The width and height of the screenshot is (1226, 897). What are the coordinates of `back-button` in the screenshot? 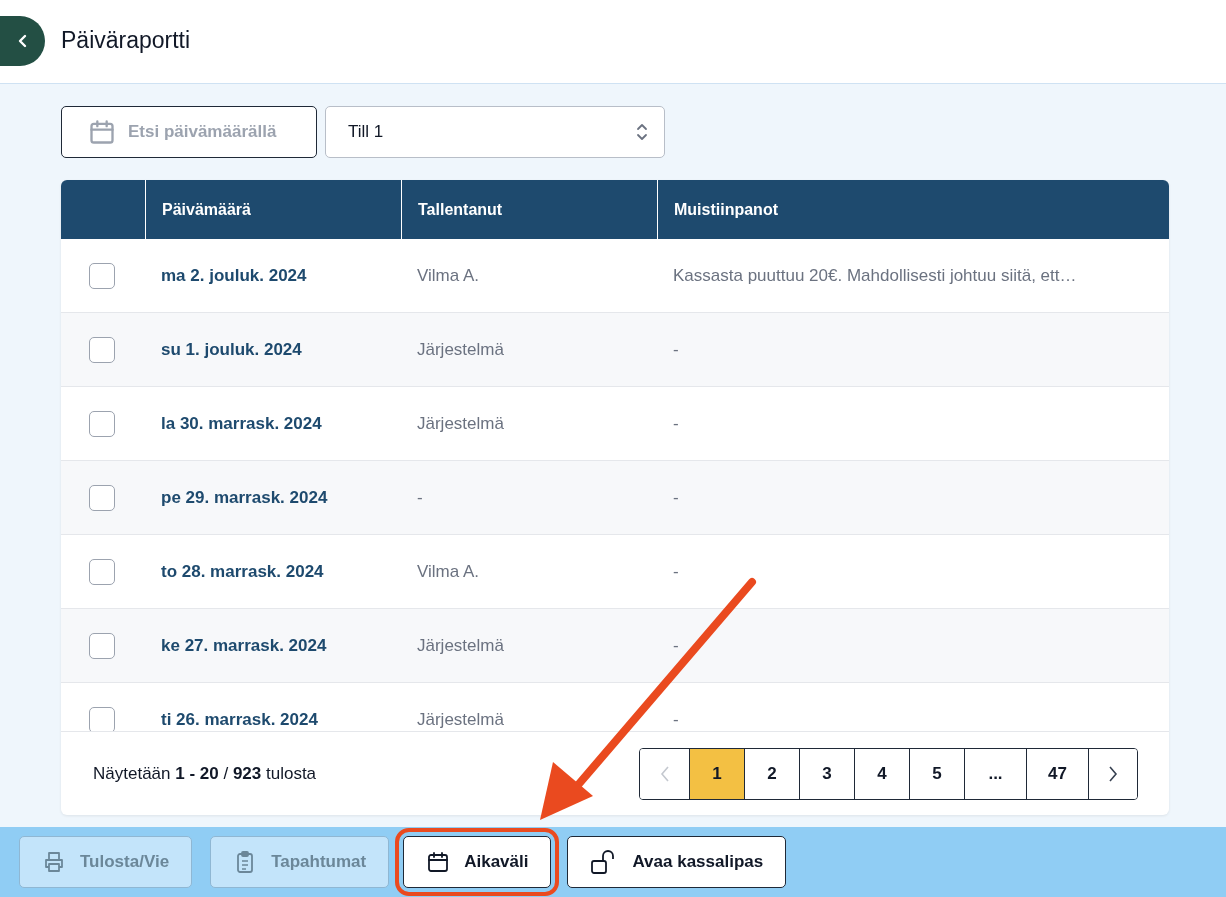 It's located at (22, 40).